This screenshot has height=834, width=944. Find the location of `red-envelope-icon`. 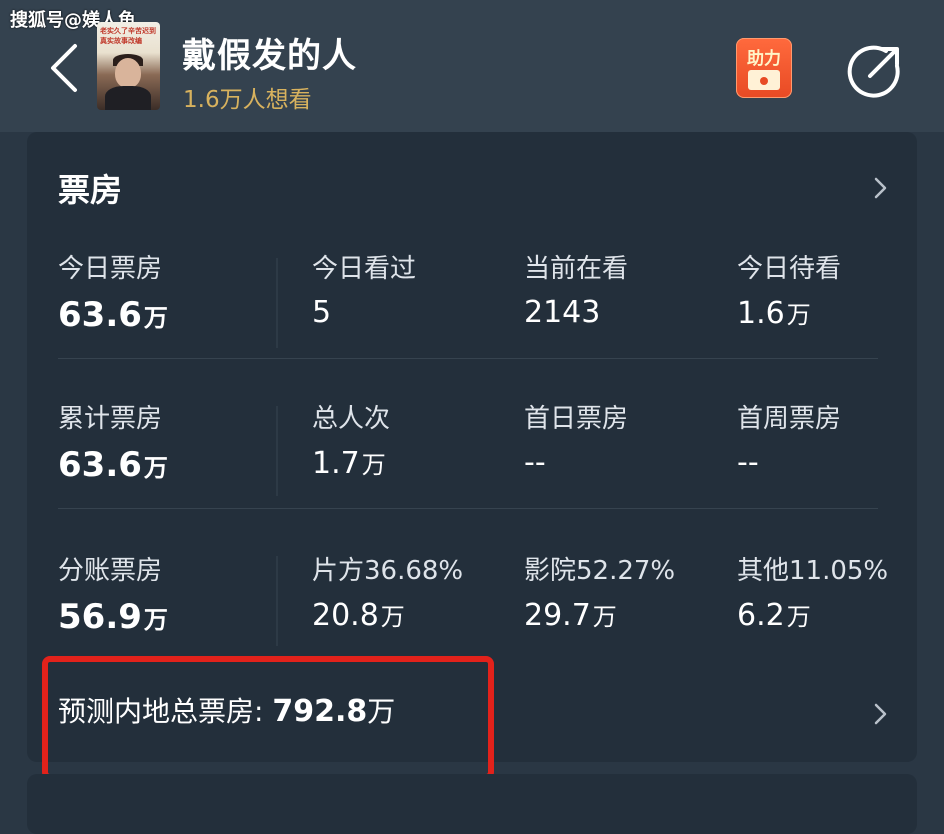

red-envelope-icon is located at coordinates (764, 80).